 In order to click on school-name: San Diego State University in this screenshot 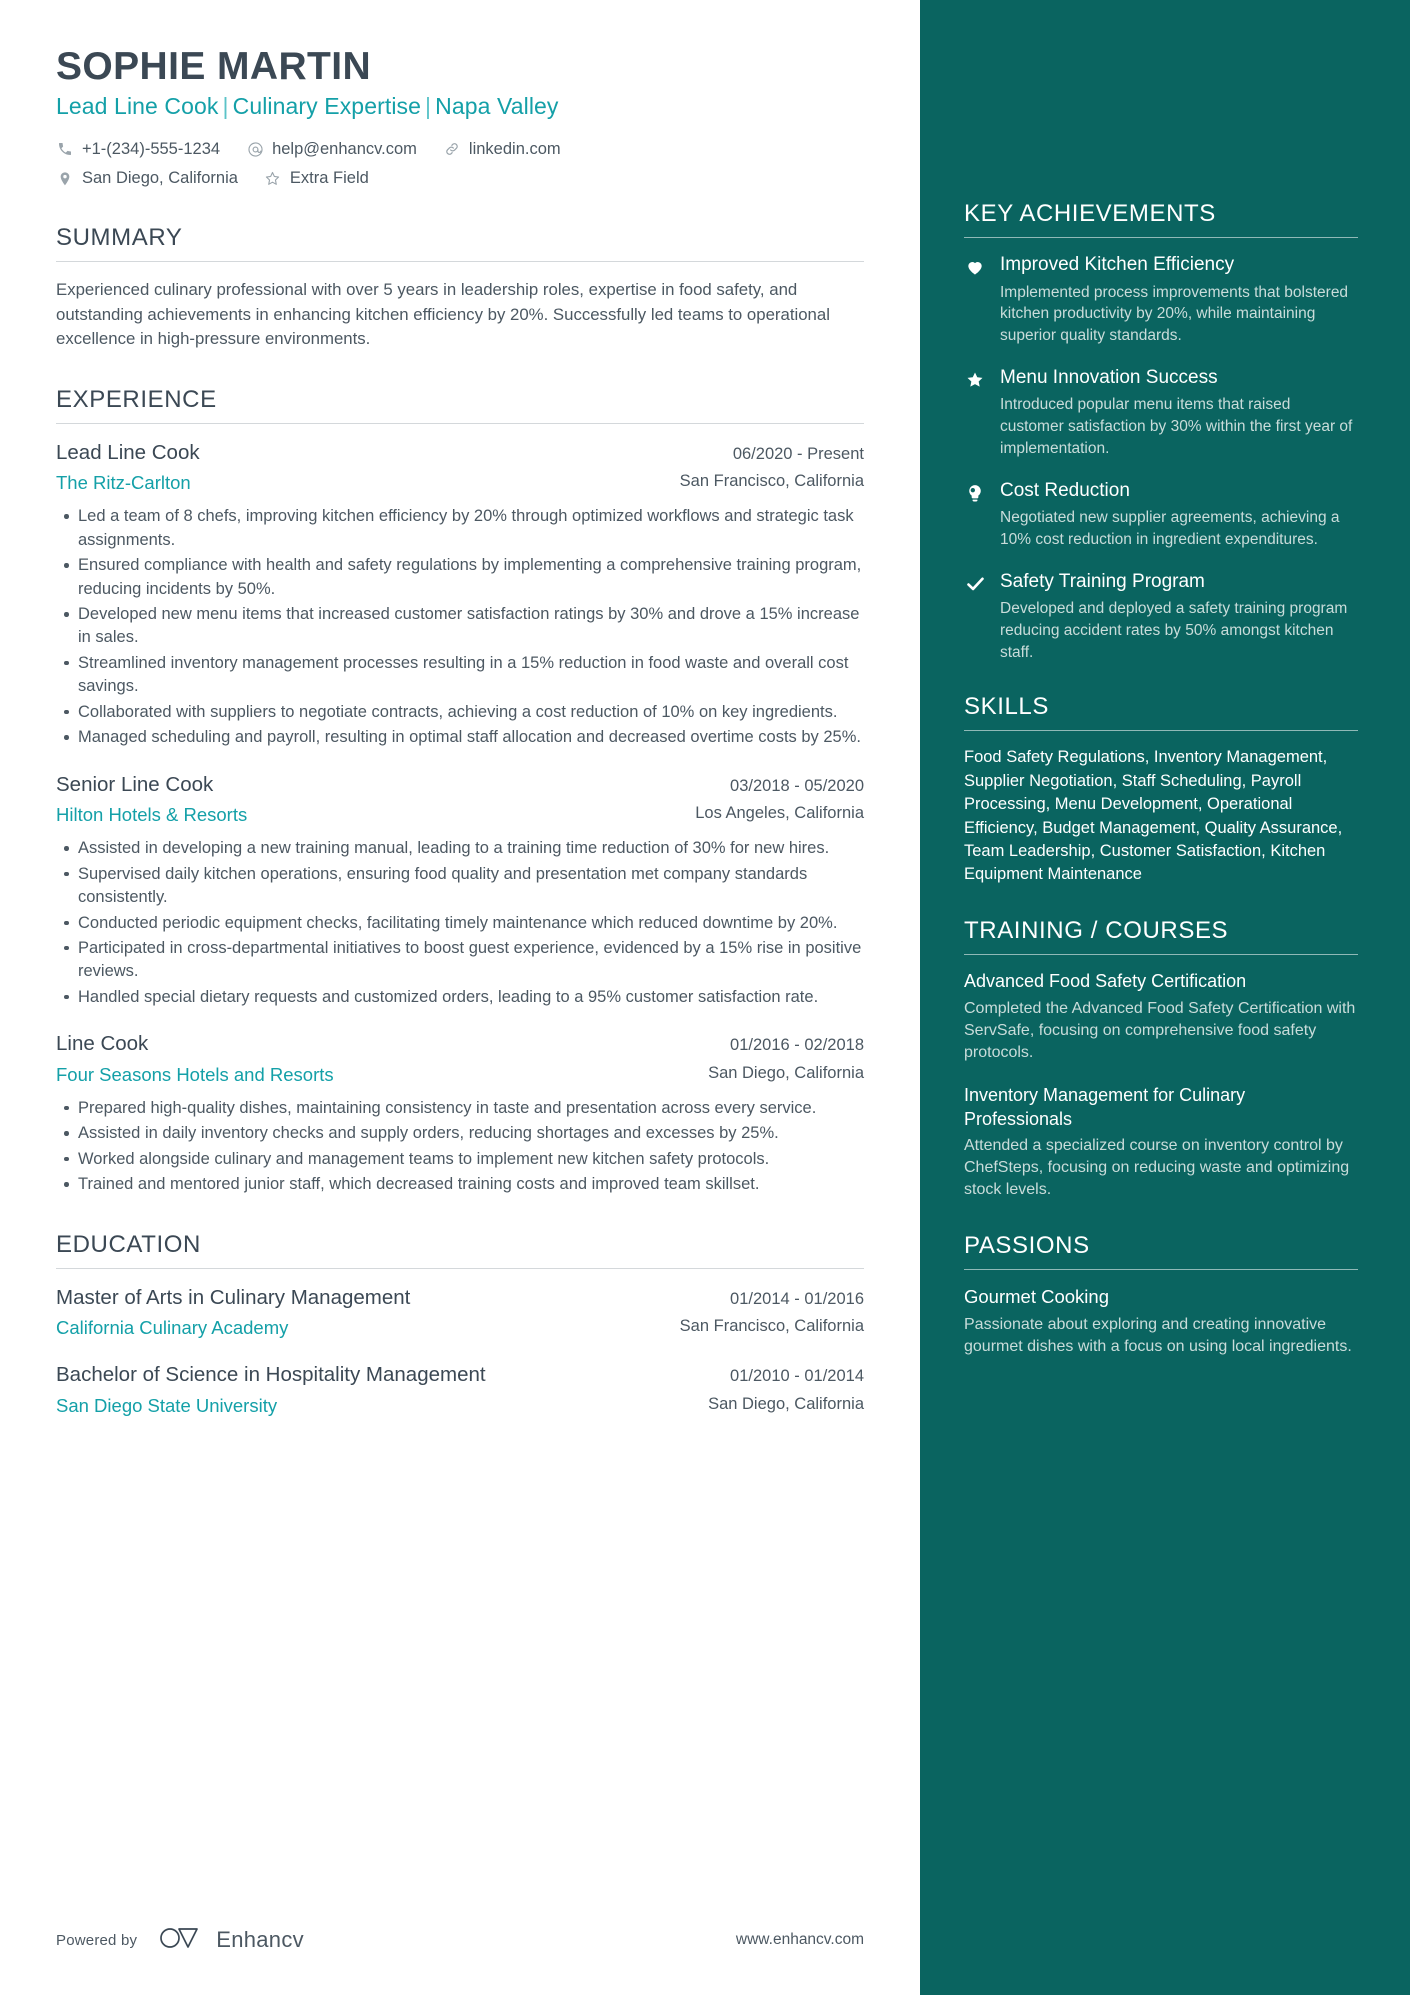, I will do `click(167, 1405)`.